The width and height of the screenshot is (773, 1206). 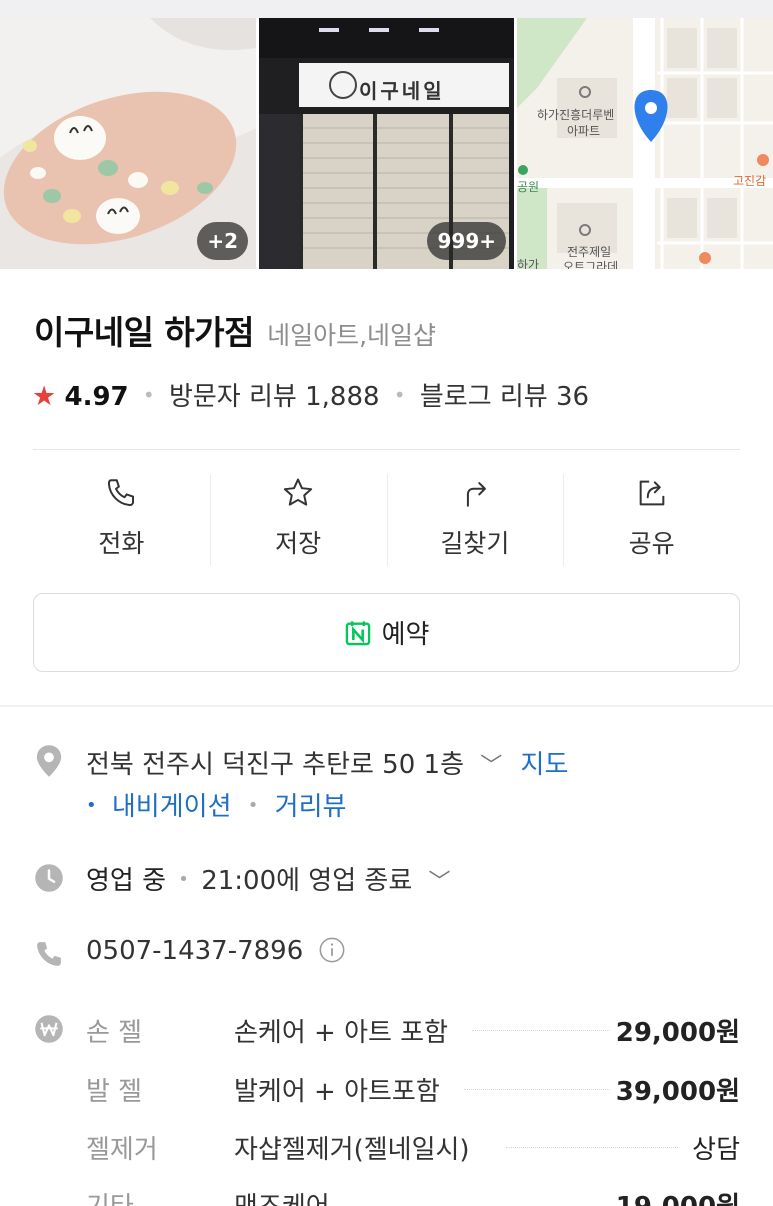 What do you see at coordinates (298, 492) in the screenshot?
I see `star-outline-icon` at bounding box center [298, 492].